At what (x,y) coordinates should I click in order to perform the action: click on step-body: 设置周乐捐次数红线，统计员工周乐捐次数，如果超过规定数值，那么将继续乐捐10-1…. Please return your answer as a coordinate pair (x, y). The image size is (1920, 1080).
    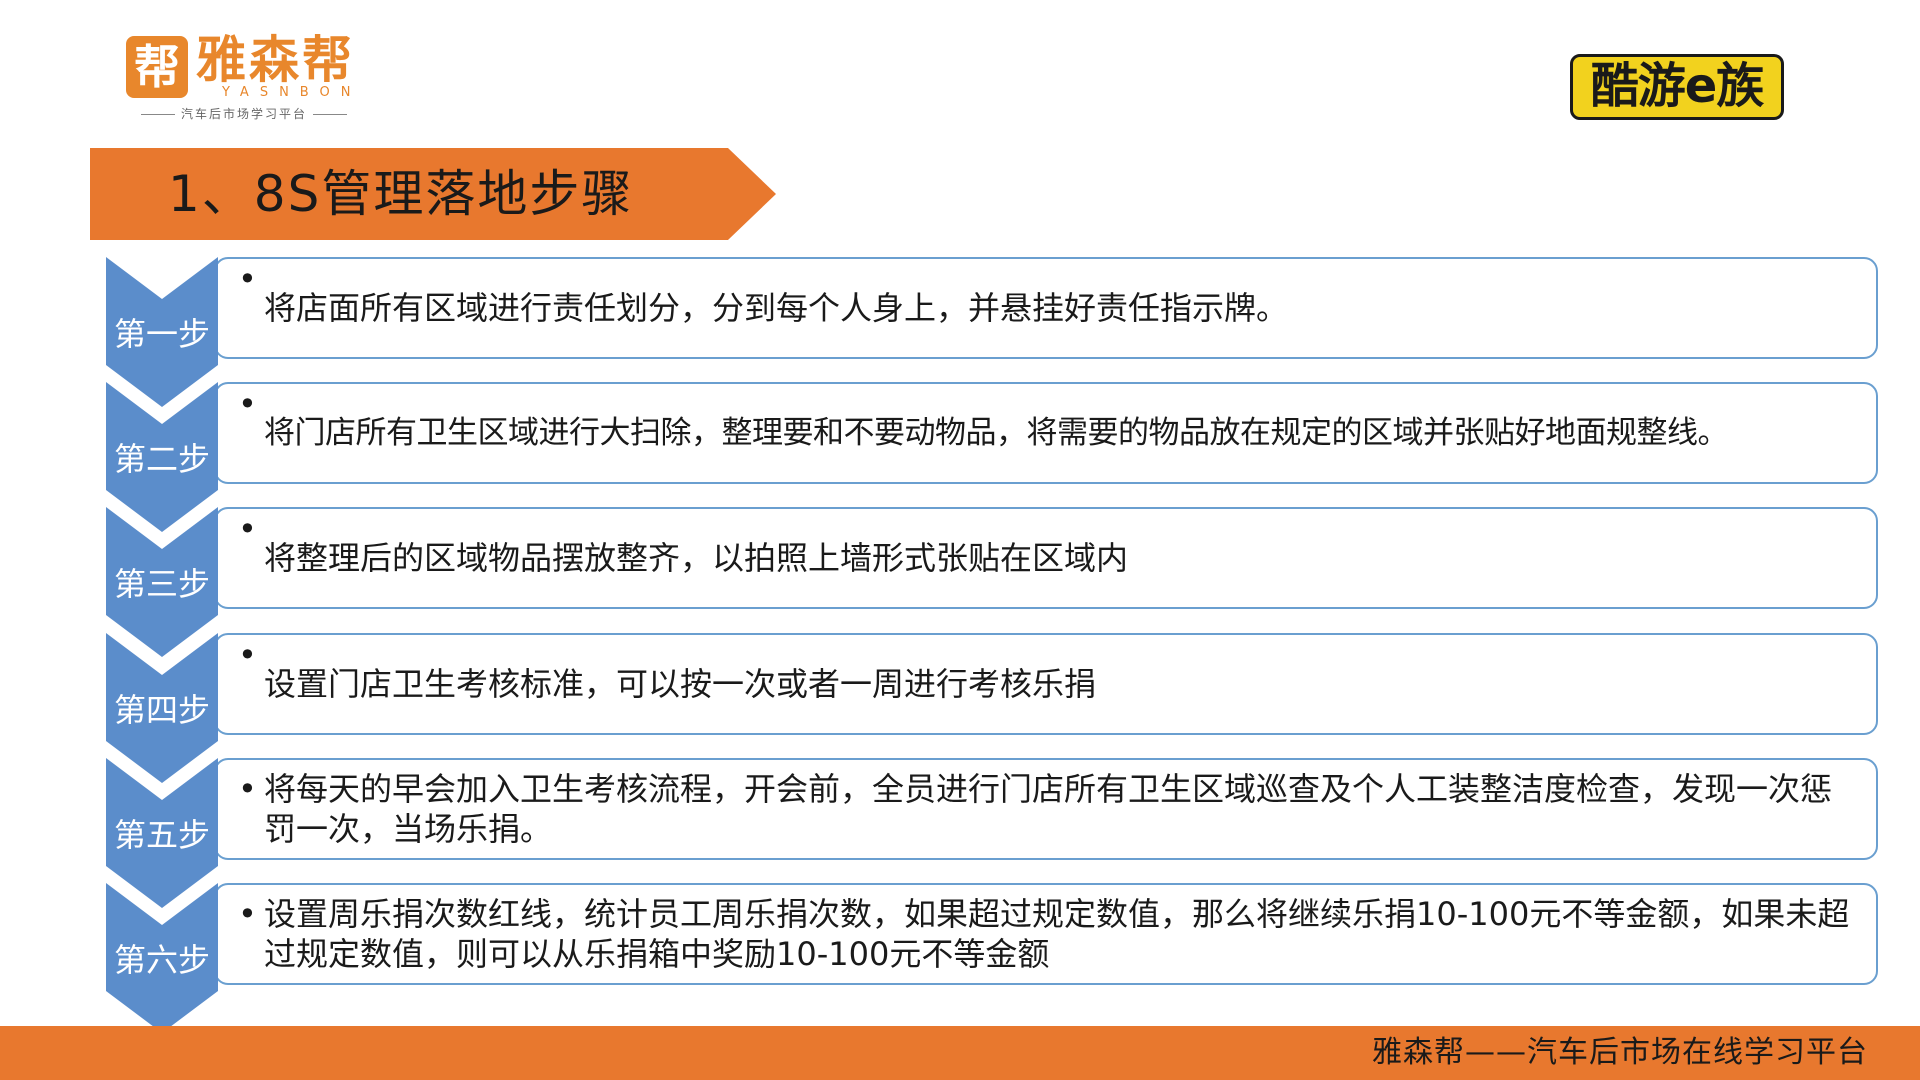
    Looking at the image, I should click on (1057, 934).